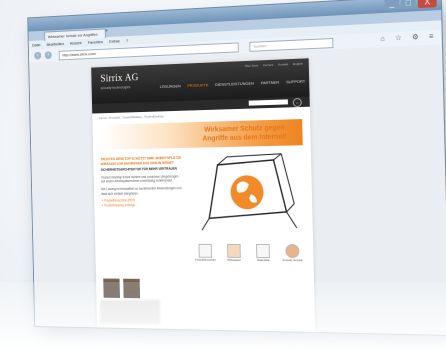 This screenshot has width=446, height=352. I want to click on site-tagline: security technologies, so click(116, 87).